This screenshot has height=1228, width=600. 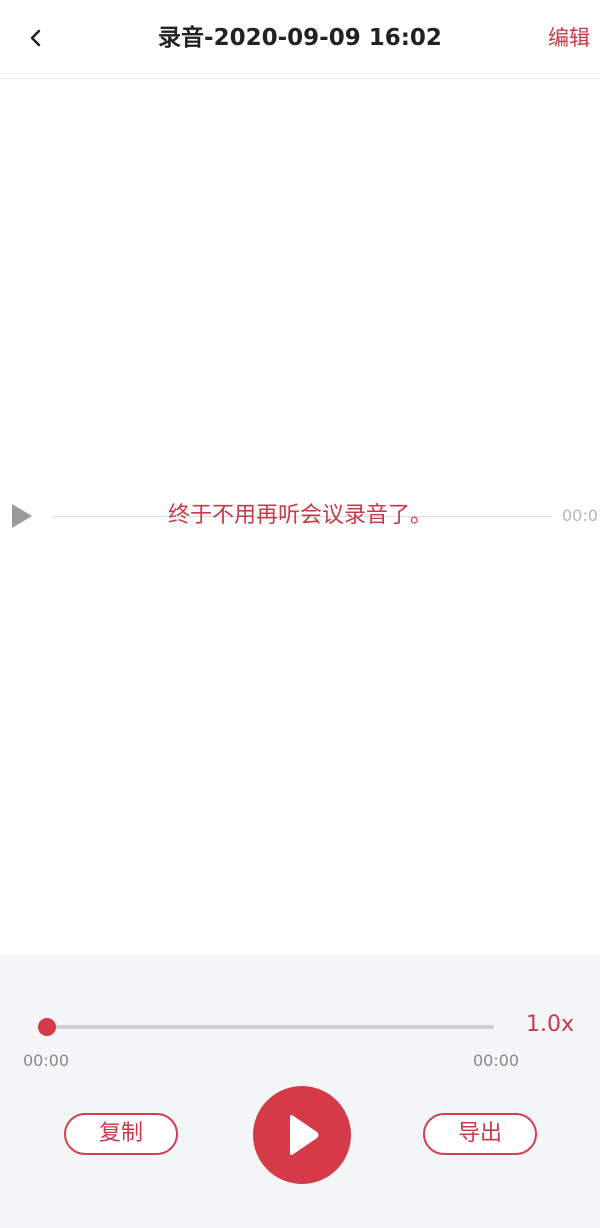 I want to click on current-time: 00:00, so click(x=46, y=1060).